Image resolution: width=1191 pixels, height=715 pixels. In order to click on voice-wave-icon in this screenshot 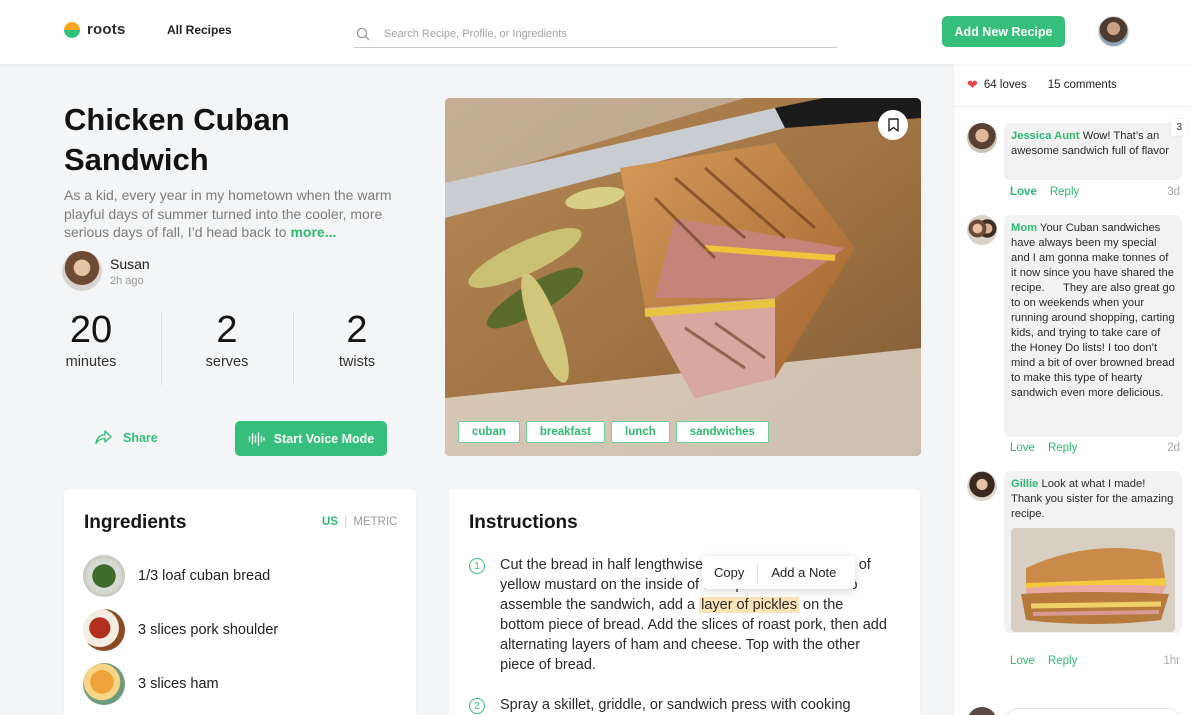, I will do `click(256, 438)`.